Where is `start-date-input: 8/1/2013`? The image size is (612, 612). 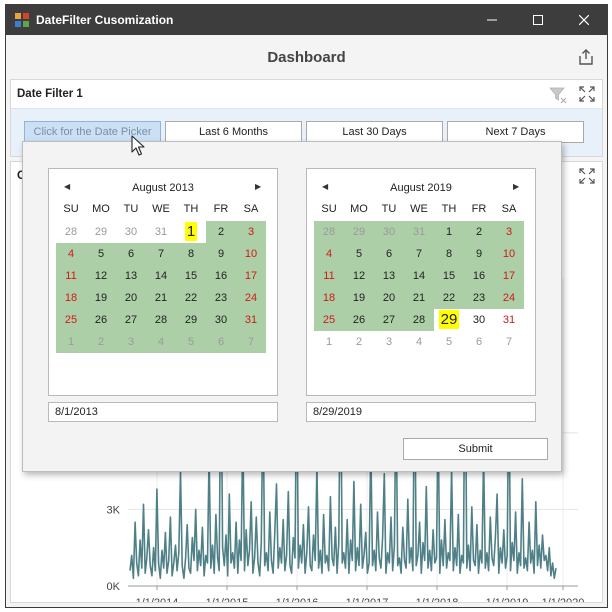 start-date-input: 8/1/2013 is located at coordinates (163, 412).